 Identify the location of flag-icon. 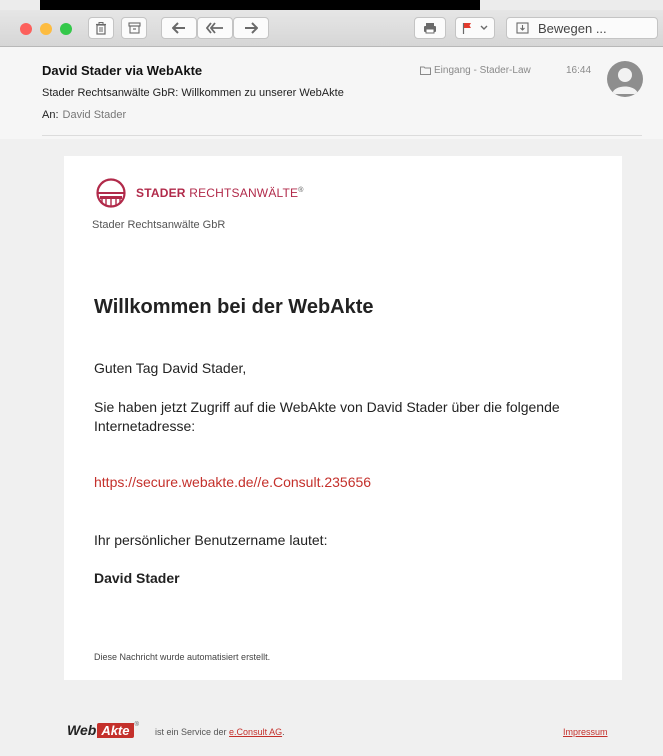
(466, 28).